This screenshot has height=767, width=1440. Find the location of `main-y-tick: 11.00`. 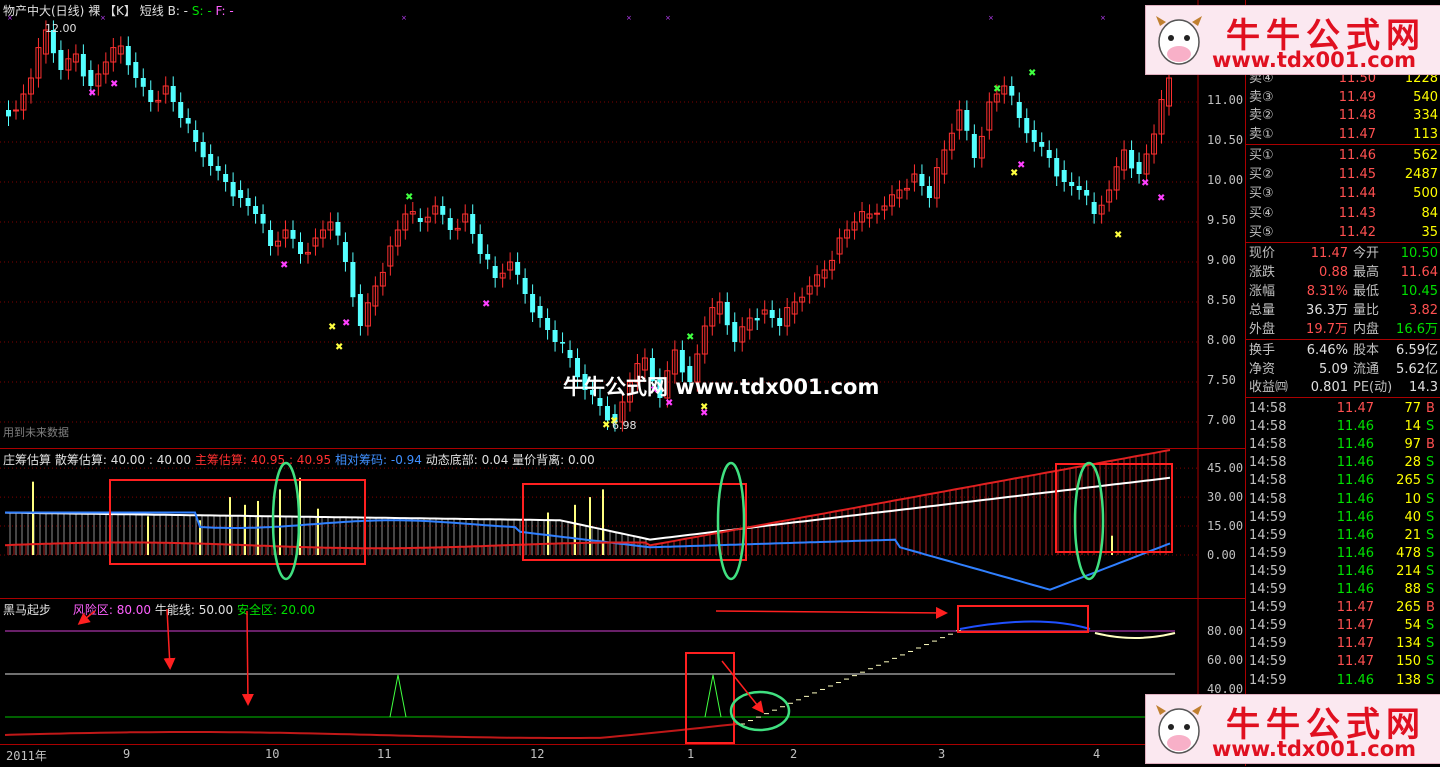

main-y-tick: 11.00 is located at coordinates (1225, 100).